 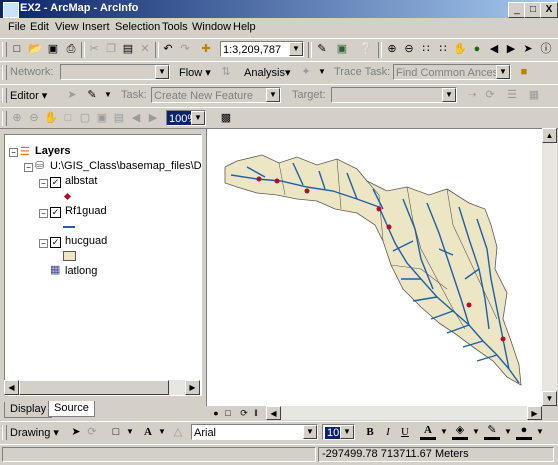 I want to click on pan-icon: ✋, so click(x=460, y=49).